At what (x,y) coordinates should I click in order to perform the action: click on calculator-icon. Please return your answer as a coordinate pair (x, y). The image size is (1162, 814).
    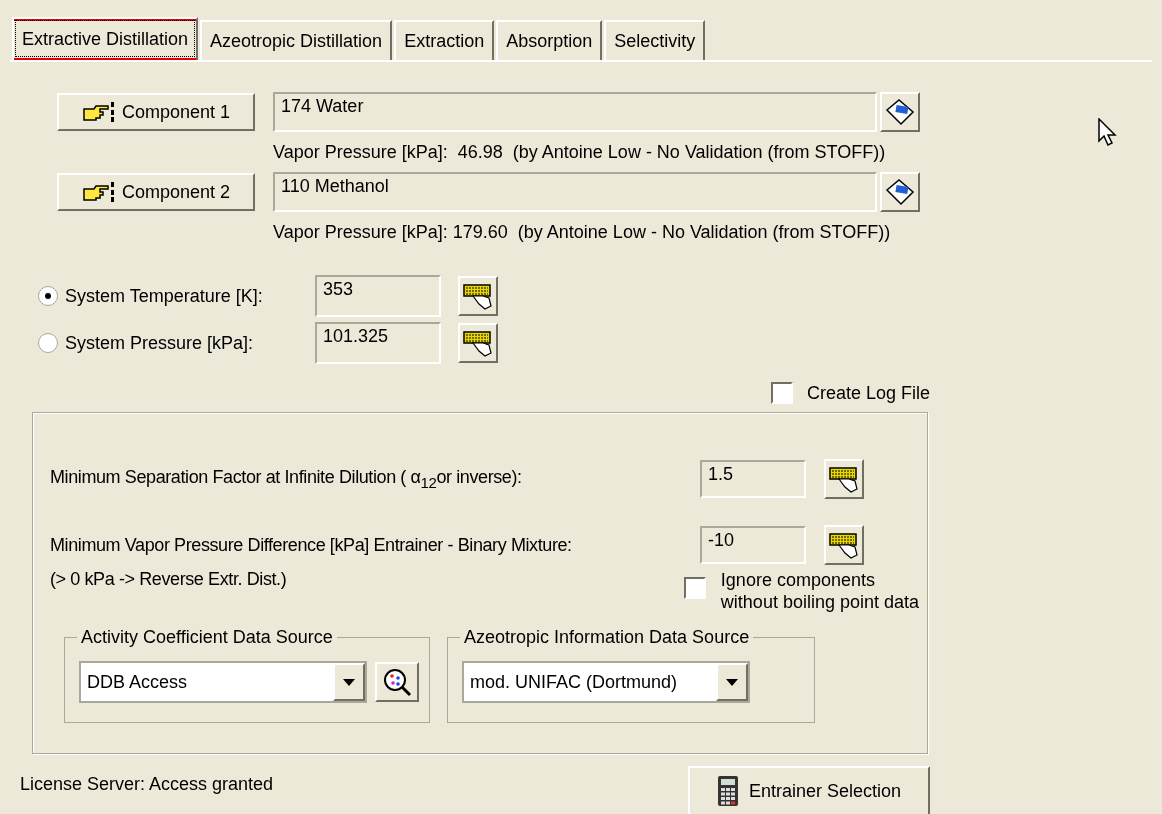
    Looking at the image, I should click on (727, 791).